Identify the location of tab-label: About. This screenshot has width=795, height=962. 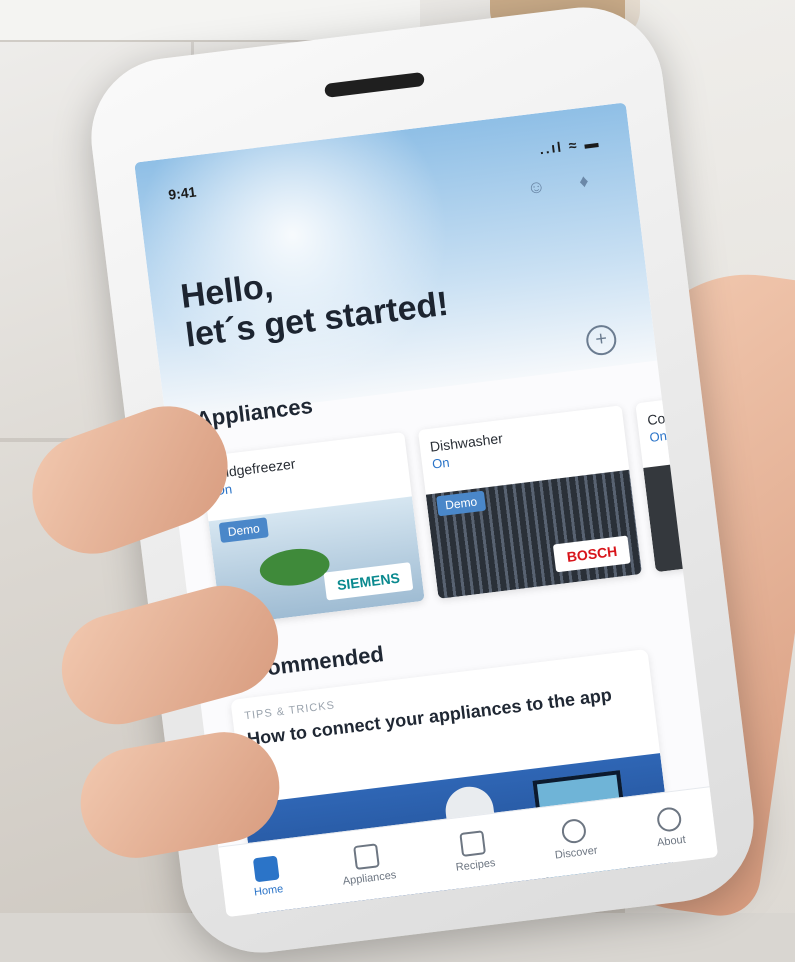
(671, 841).